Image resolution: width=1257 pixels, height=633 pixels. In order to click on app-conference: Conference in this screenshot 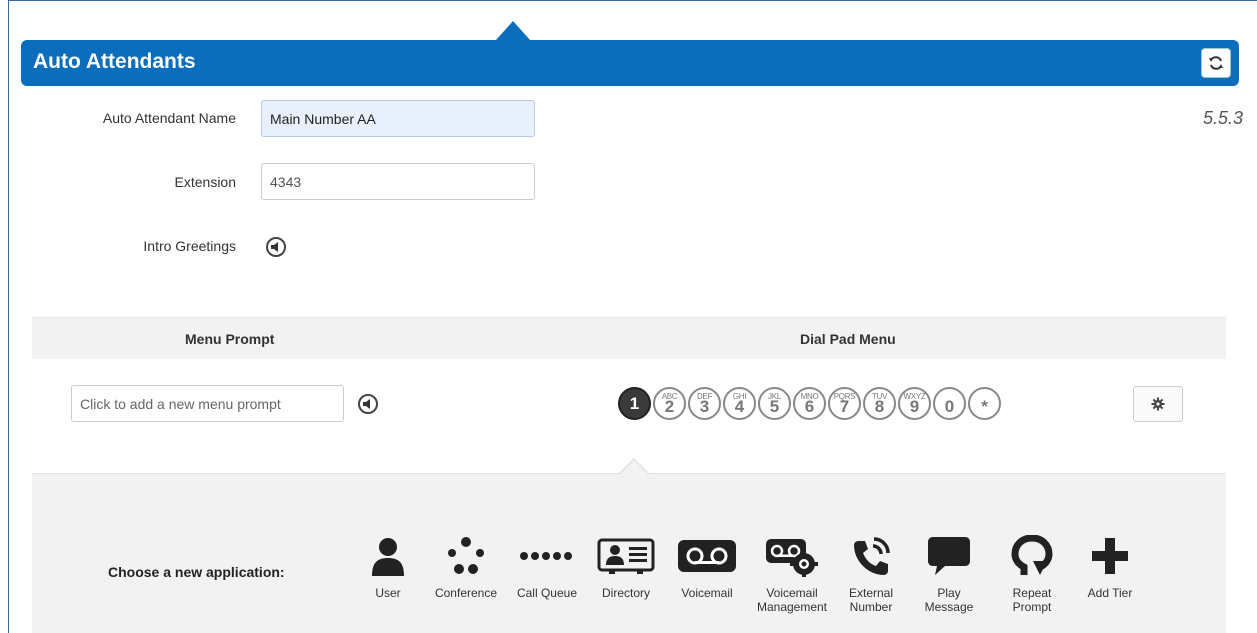, I will do `click(466, 566)`.